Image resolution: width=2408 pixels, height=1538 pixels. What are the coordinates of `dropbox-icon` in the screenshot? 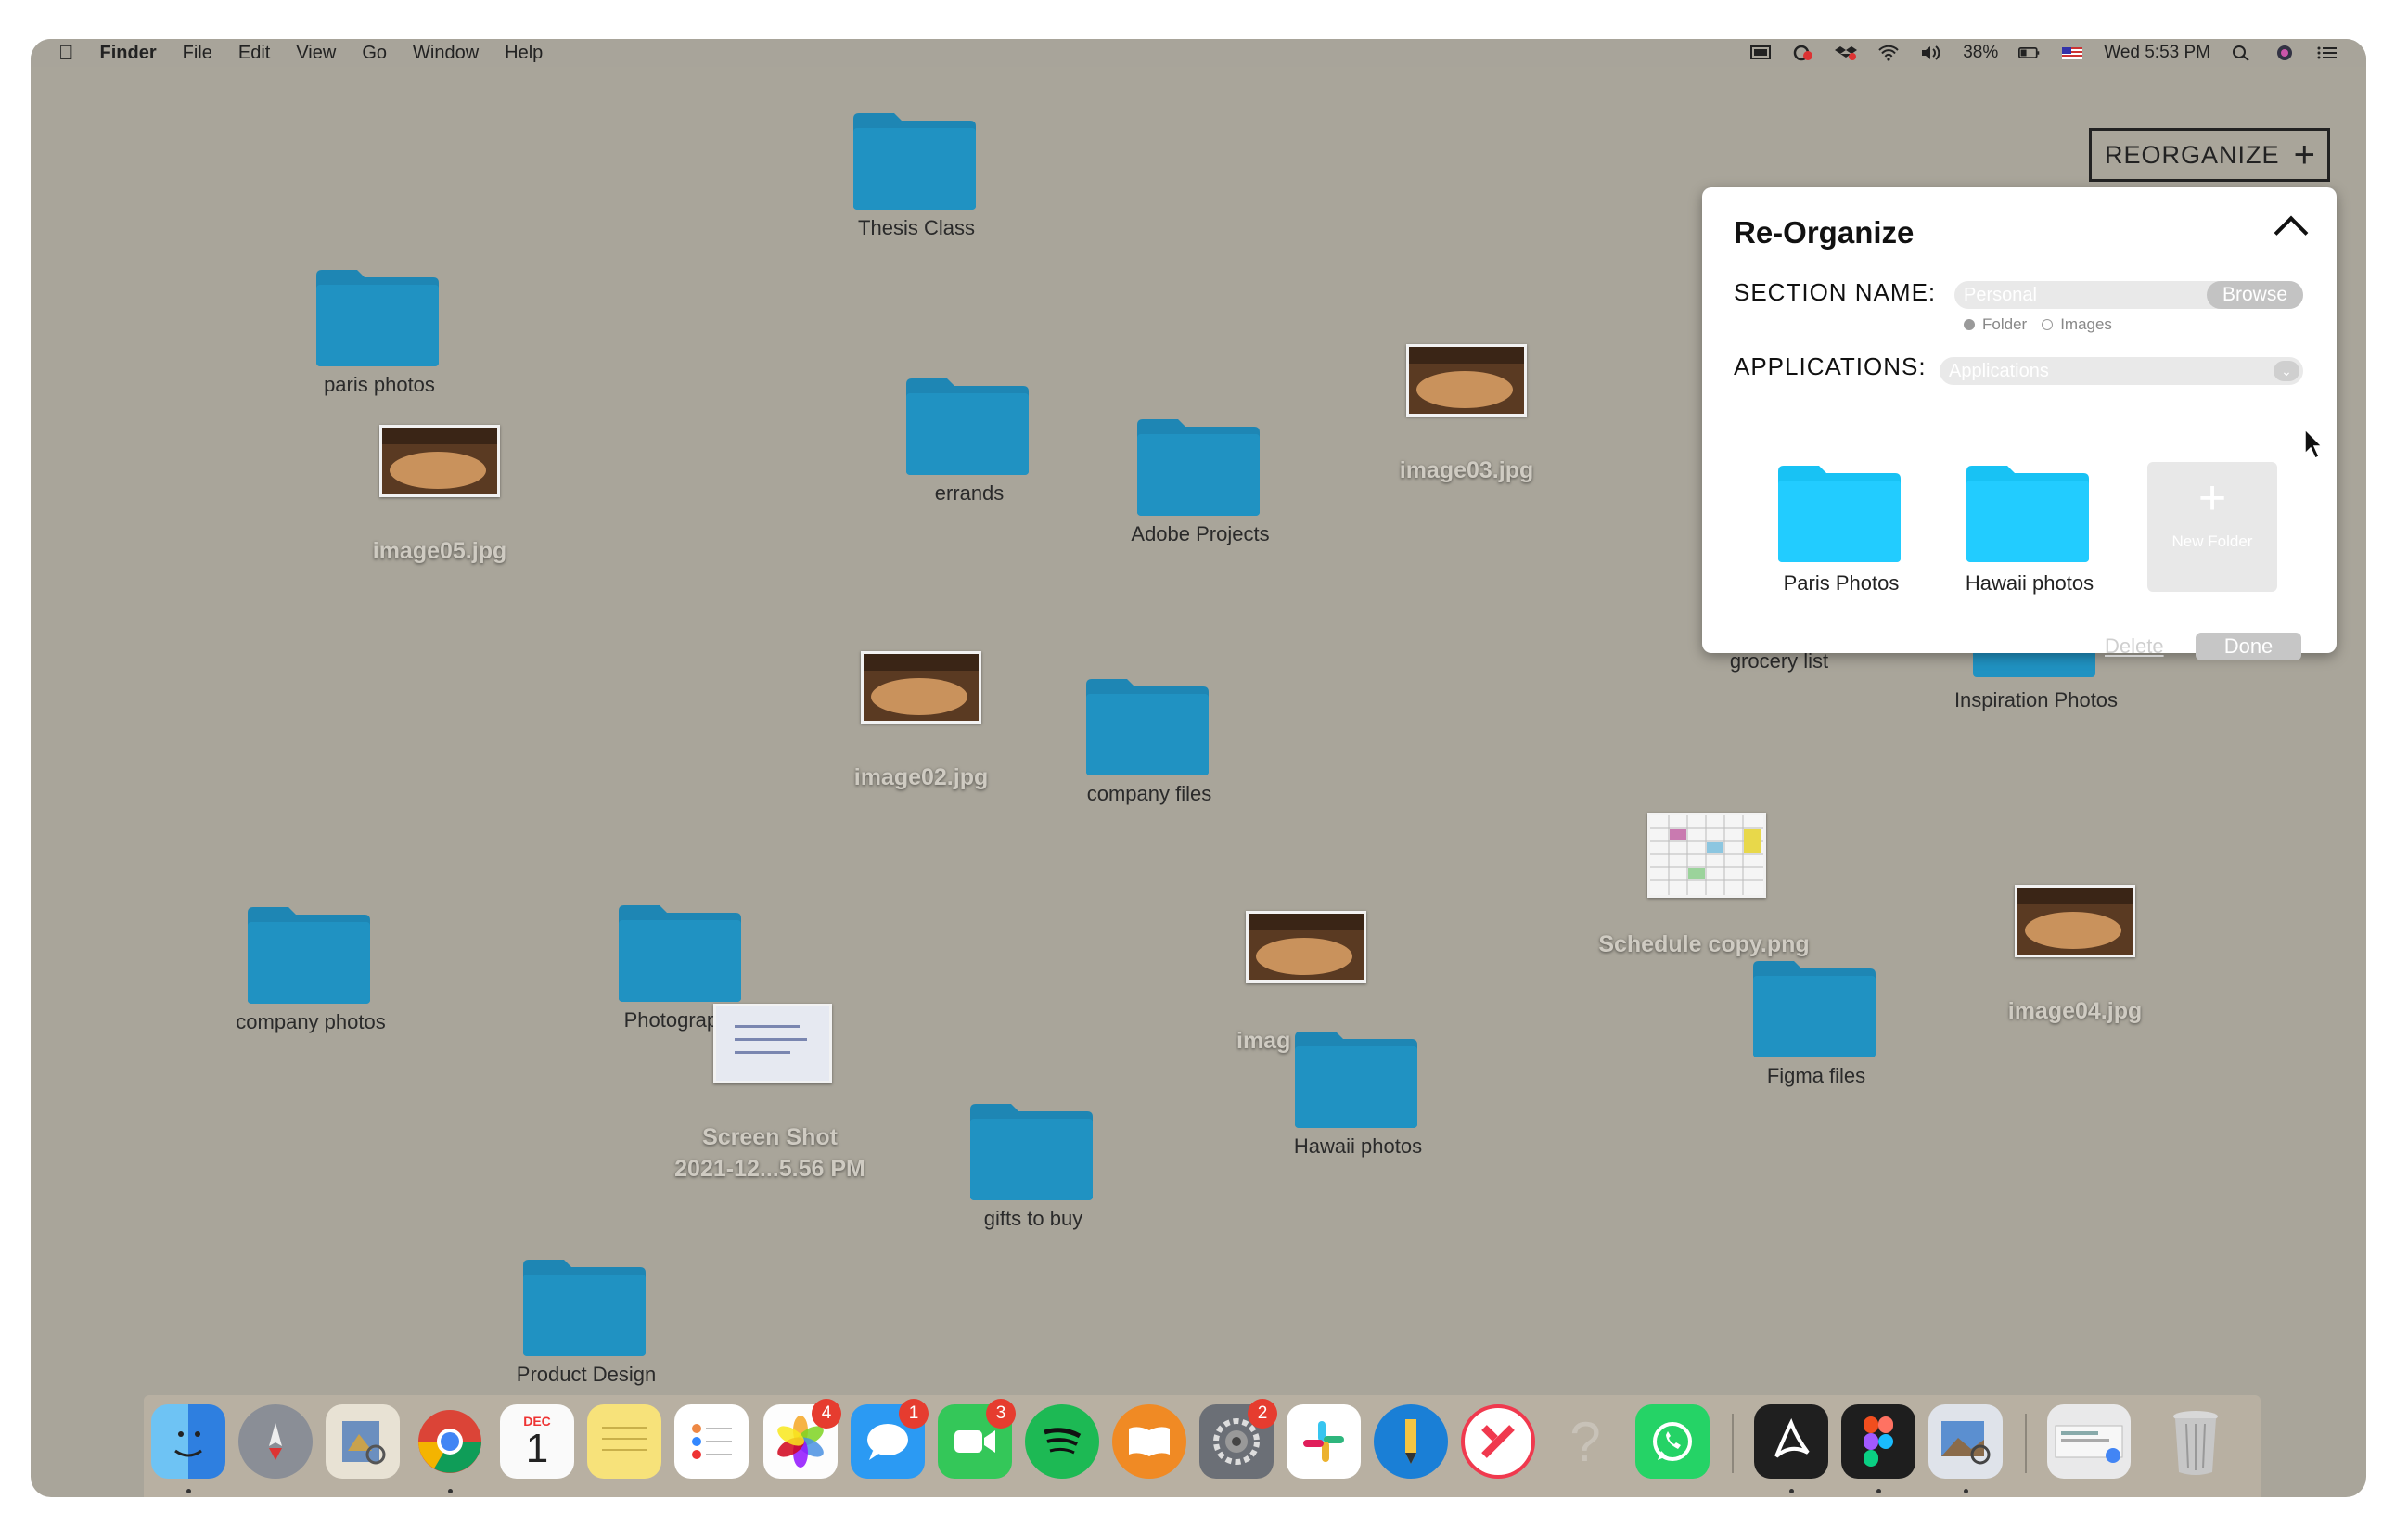 It's located at (1846, 53).